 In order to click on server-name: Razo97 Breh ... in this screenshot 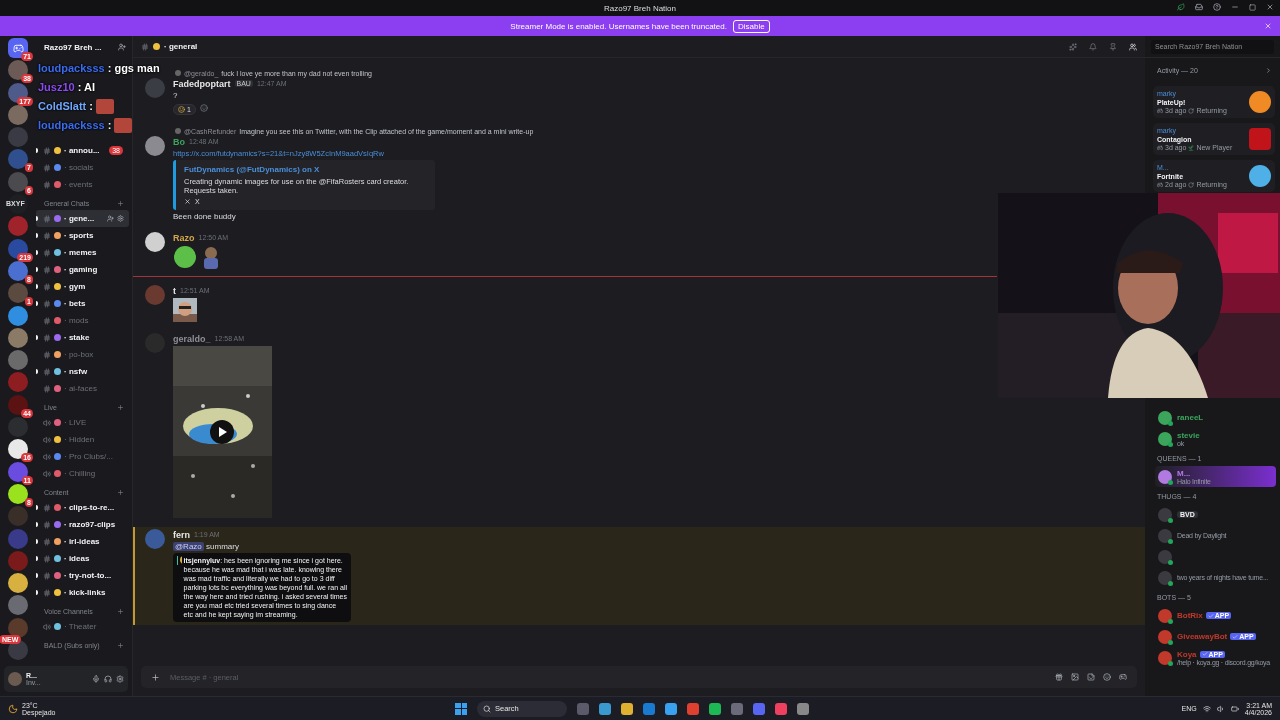, I will do `click(73, 47)`.